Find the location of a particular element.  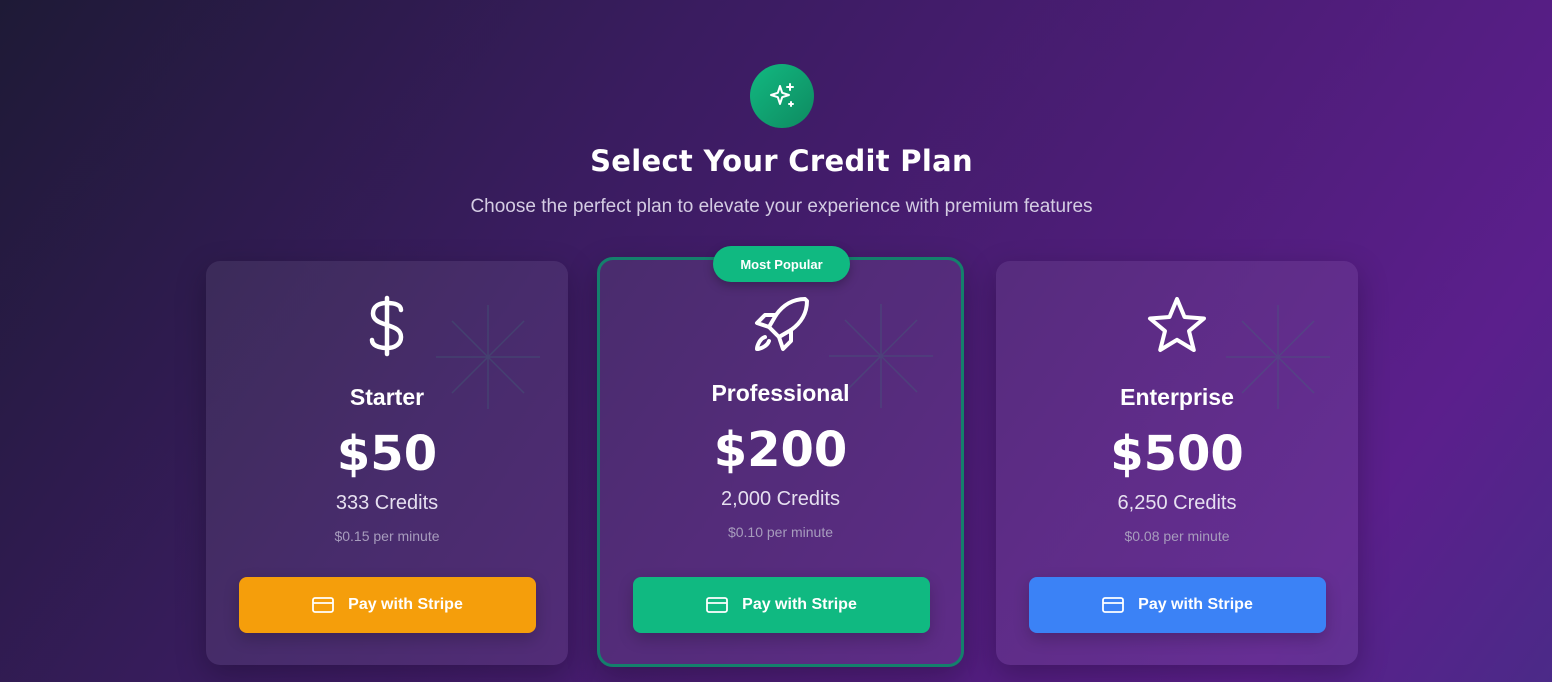

plan-rate: $0.08 per minute is located at coordinates (1177, 536).